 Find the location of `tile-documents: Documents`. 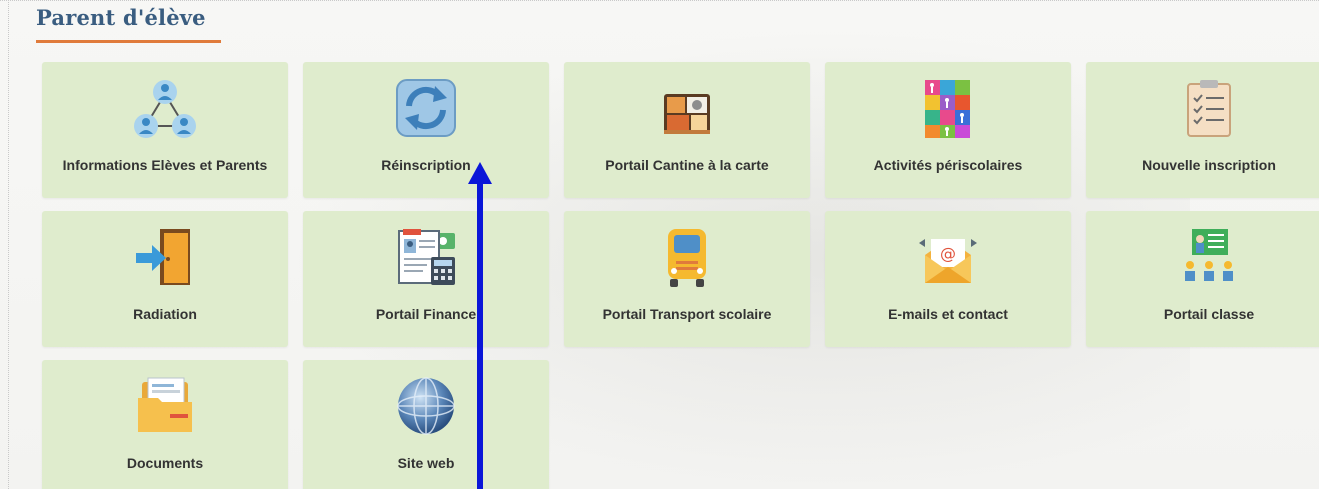

tile-documents: Documents is located at coordinates (165, 424).